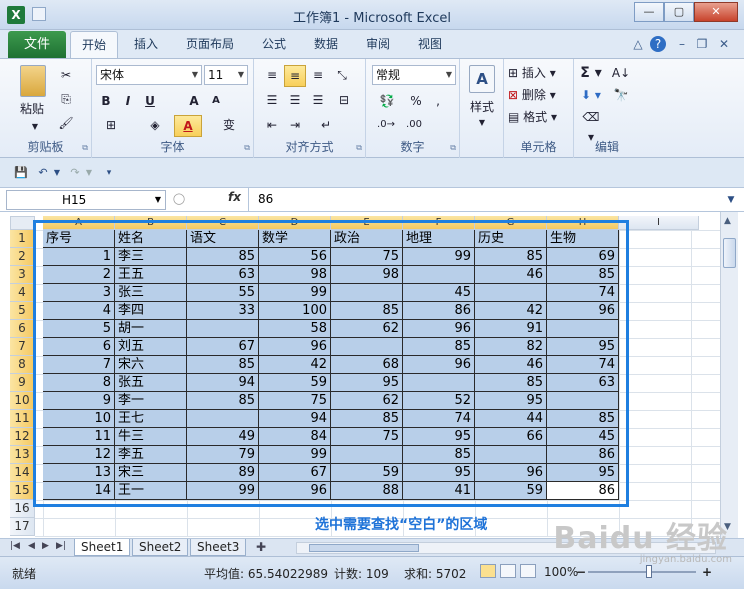 The image size is (744, 589). Describe the element at coordinates (22, 257) in the screenshot. I see `row-header: 2` at that location.